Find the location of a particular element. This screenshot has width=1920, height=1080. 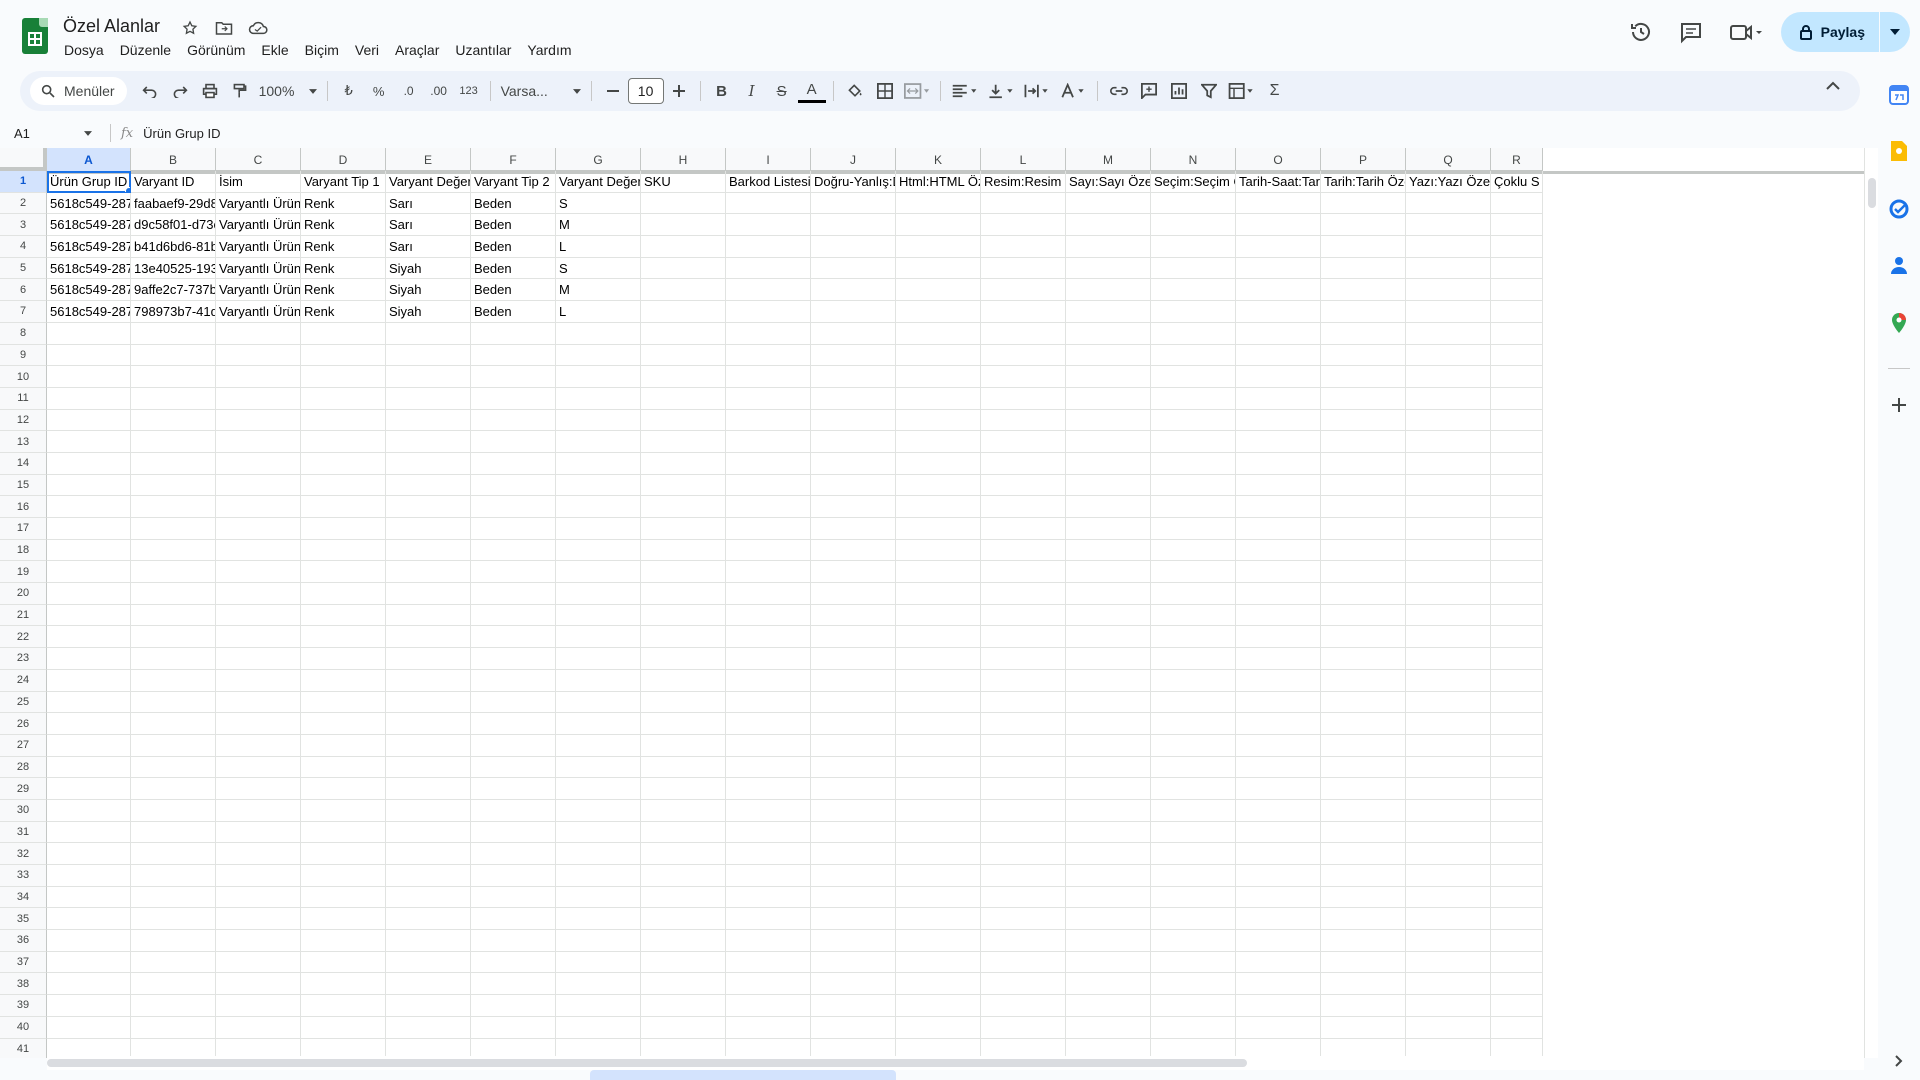

horizontal-scroll-thumb is located at coordinates (647, 1063).